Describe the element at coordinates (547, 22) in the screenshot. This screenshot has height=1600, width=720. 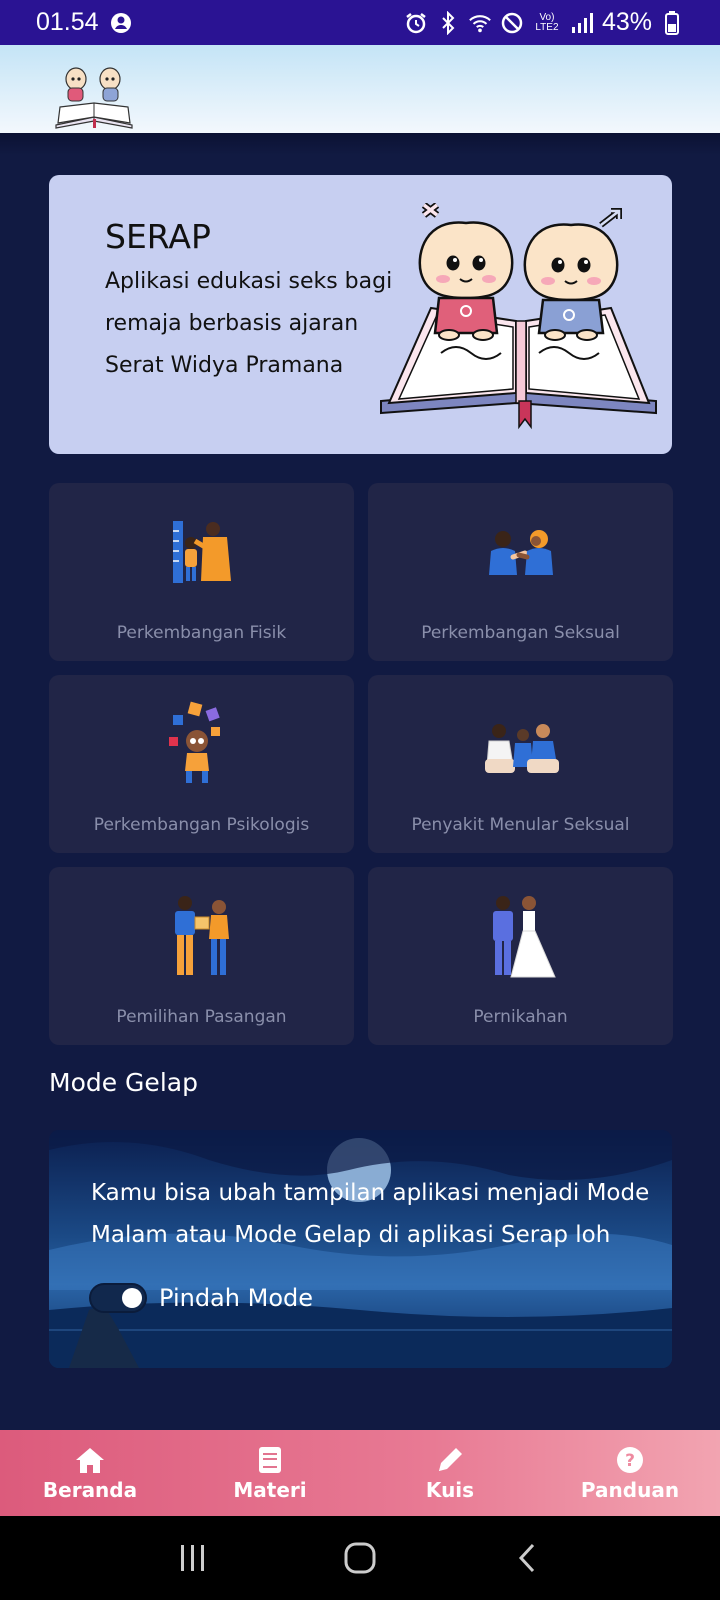
I see `lte-icon: Vo) LTE2` at that location.